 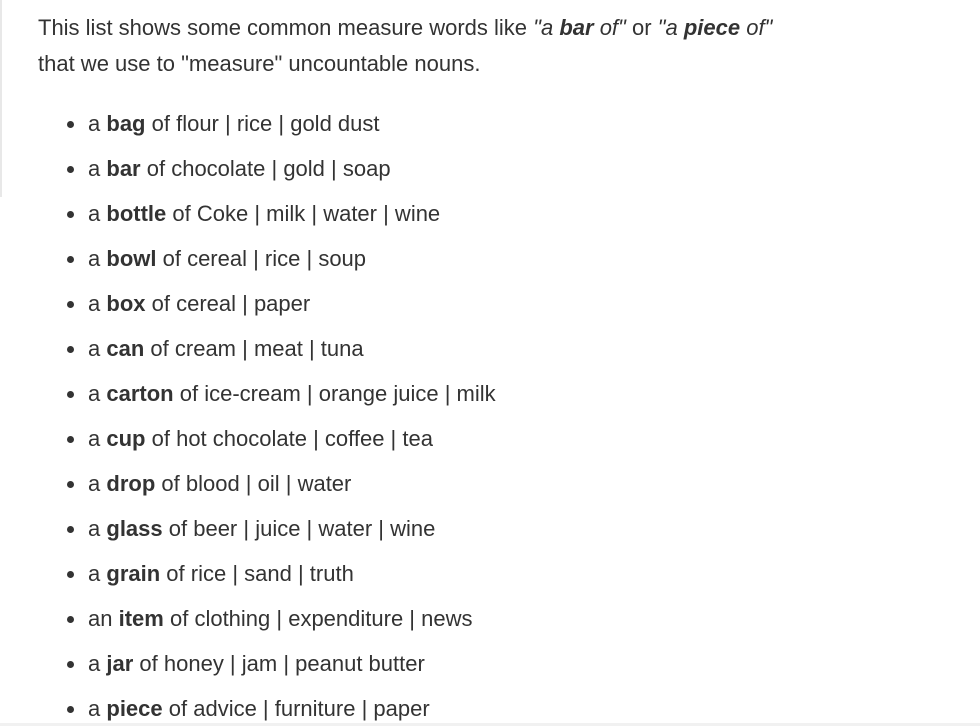 I want to click on nouns: of rice | sand | truth, so click(x=260, y=573).